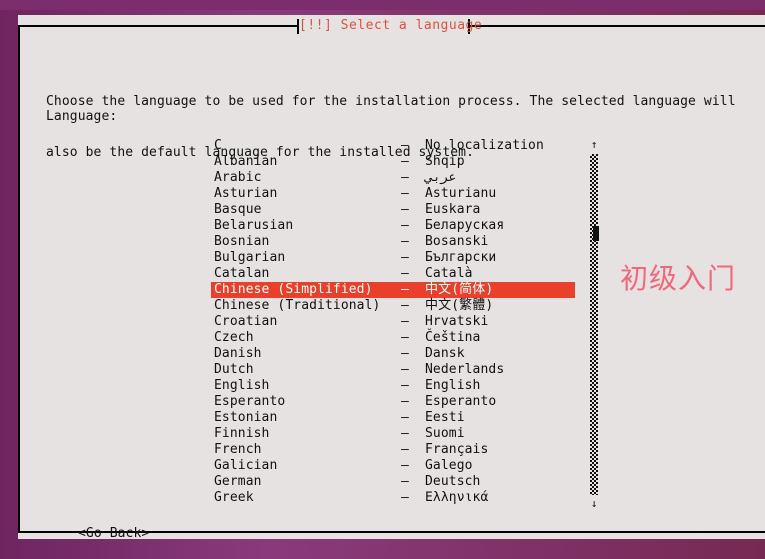 The image size is (765, 559). I want to click on language-name-native: Nederlands, so click(465, 369).